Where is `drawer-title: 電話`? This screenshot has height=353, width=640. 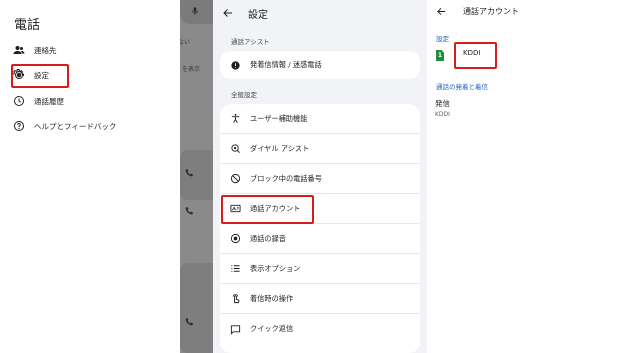 drawer-title: 電話 is located at coordinates (27, 25).